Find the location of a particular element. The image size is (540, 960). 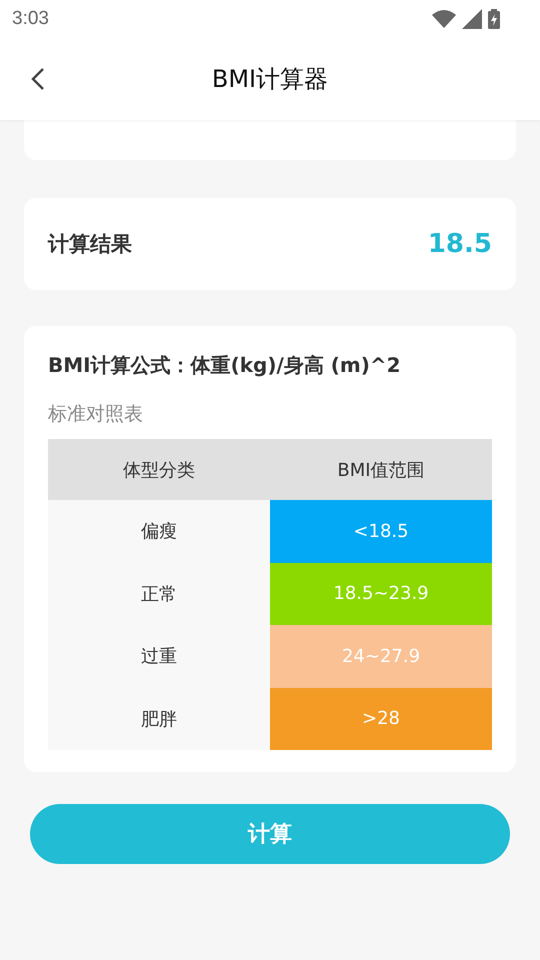

signal-icon is located at coordinates (472, 19).